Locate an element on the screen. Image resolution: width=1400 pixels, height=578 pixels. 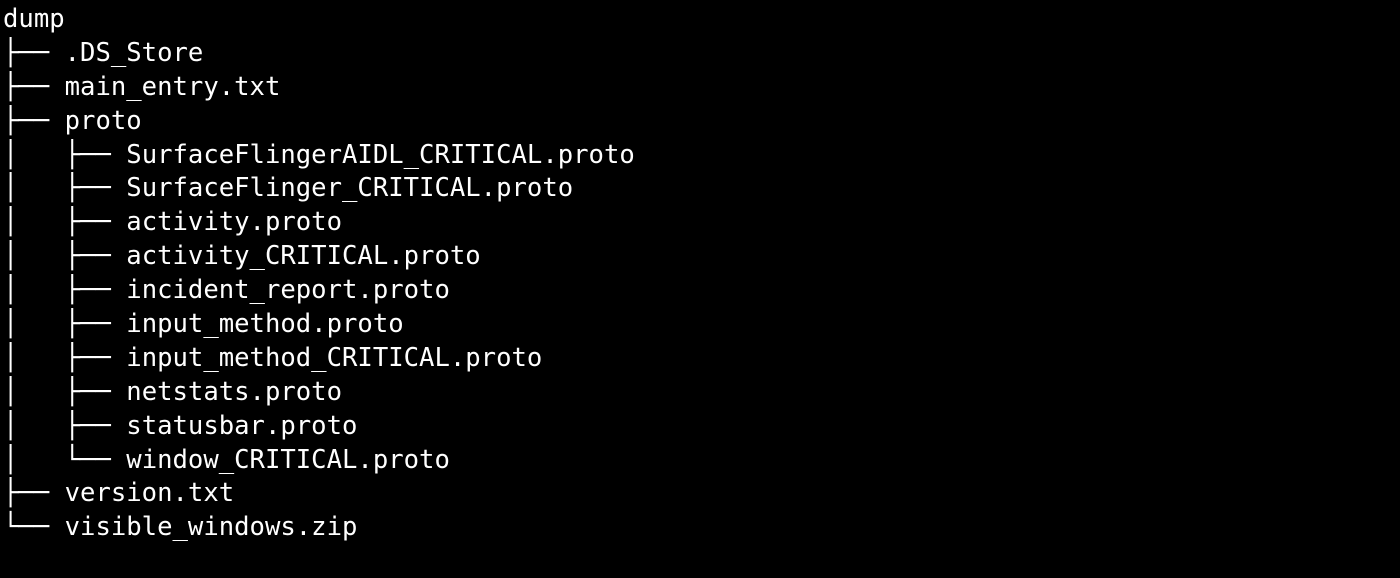
tree-file-name: main_entry.txt is located at coordinates (173, 87).